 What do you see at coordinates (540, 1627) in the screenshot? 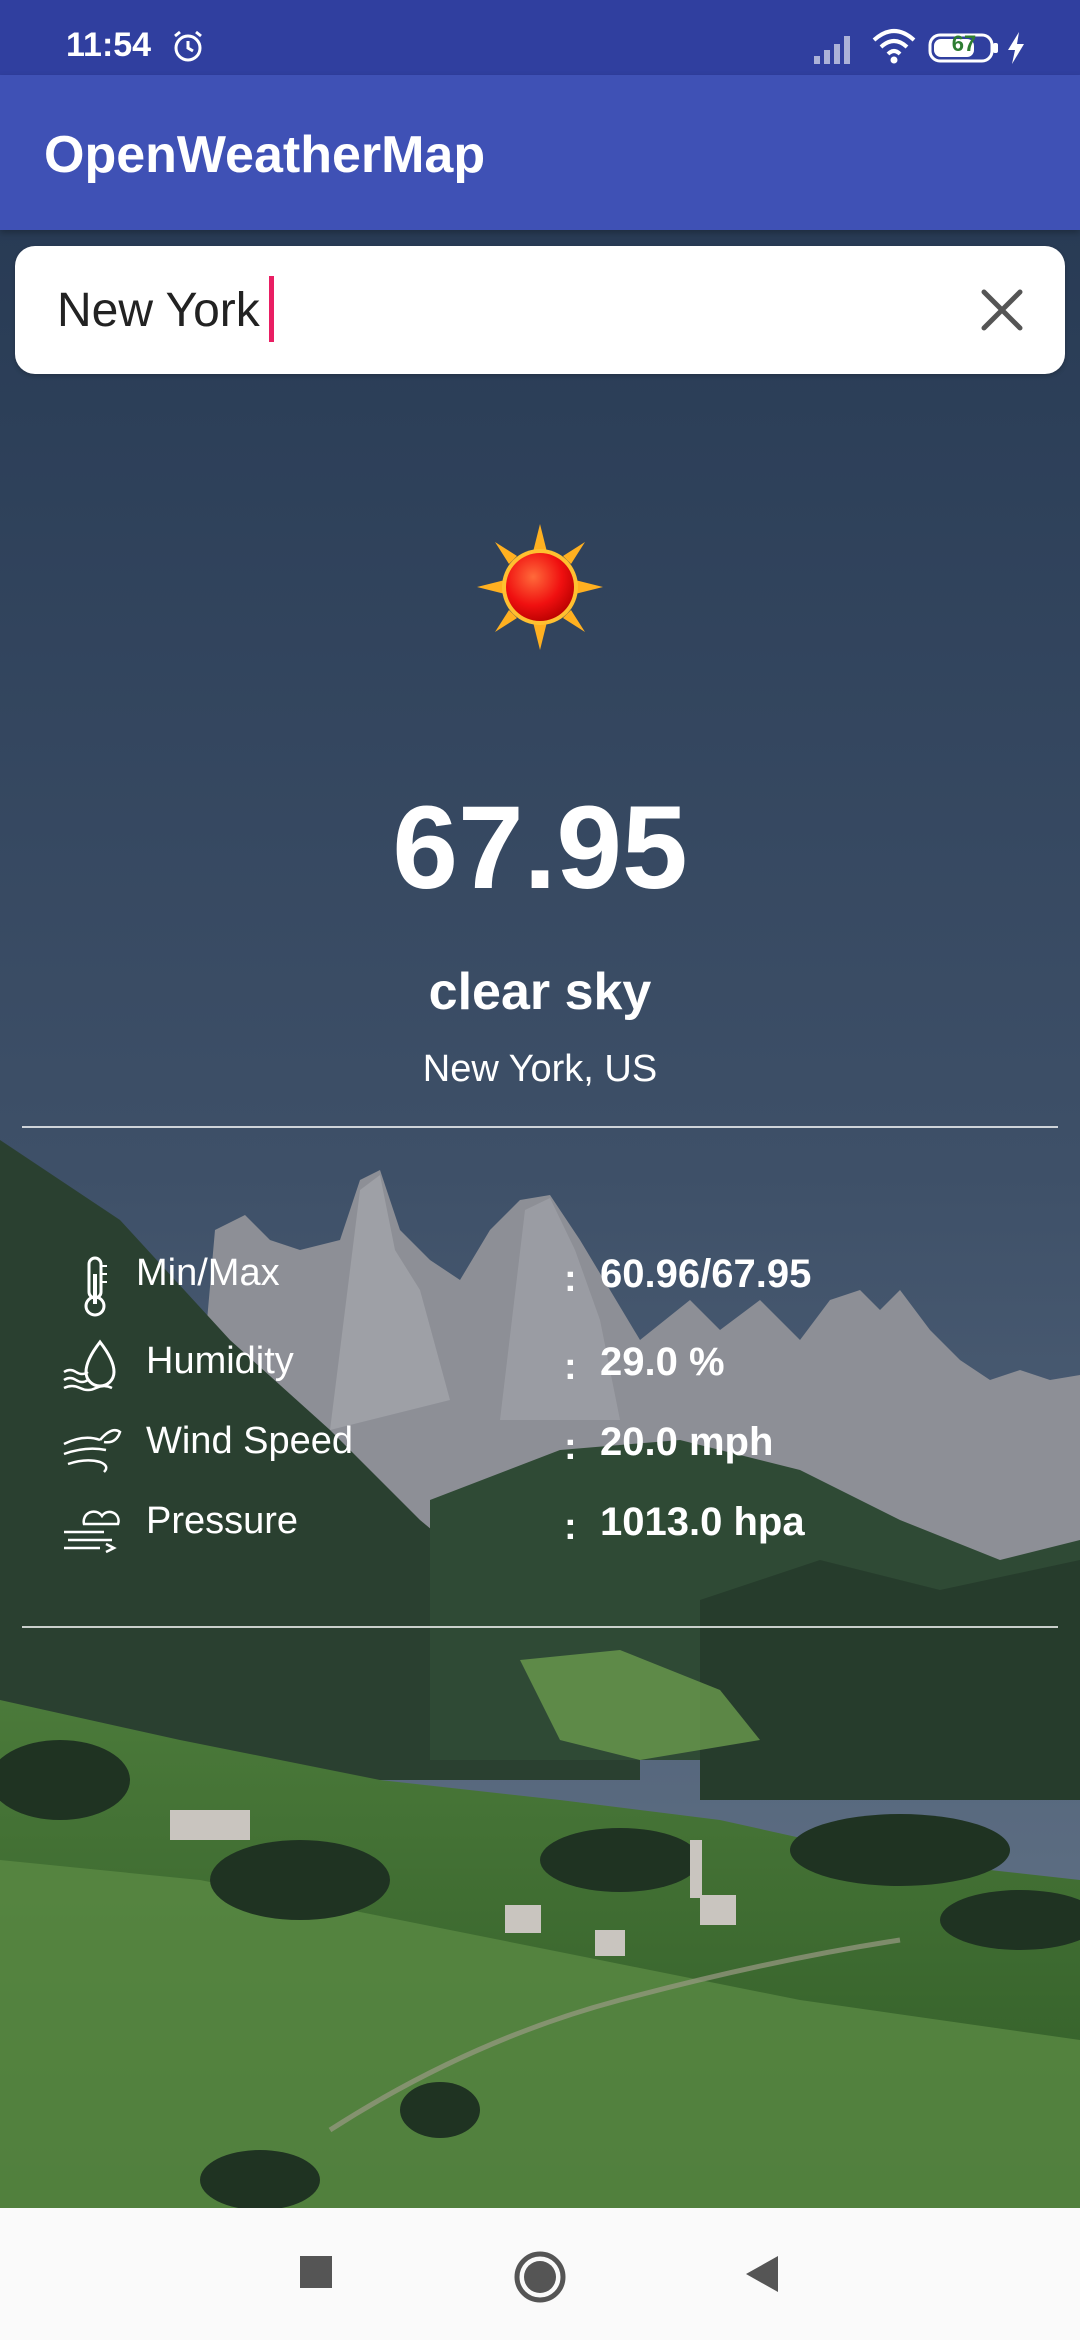
I see `bottom-divider` at bounding box center [540, 1627].